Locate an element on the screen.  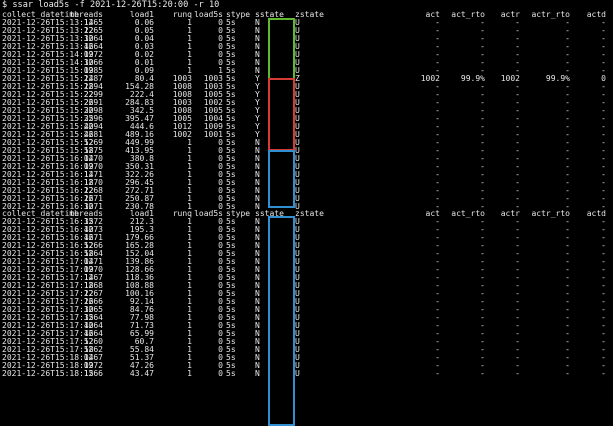
cell-actr: - is located at coordinates (517, 373).